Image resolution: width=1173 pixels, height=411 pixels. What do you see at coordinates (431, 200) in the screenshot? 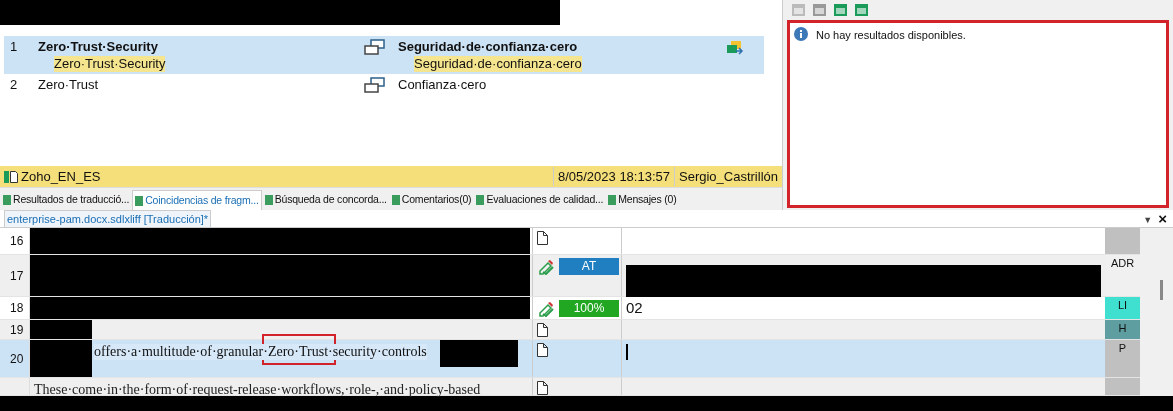
I see `panel-tab: Comentarios(0)` at bounding box center [431, 200].